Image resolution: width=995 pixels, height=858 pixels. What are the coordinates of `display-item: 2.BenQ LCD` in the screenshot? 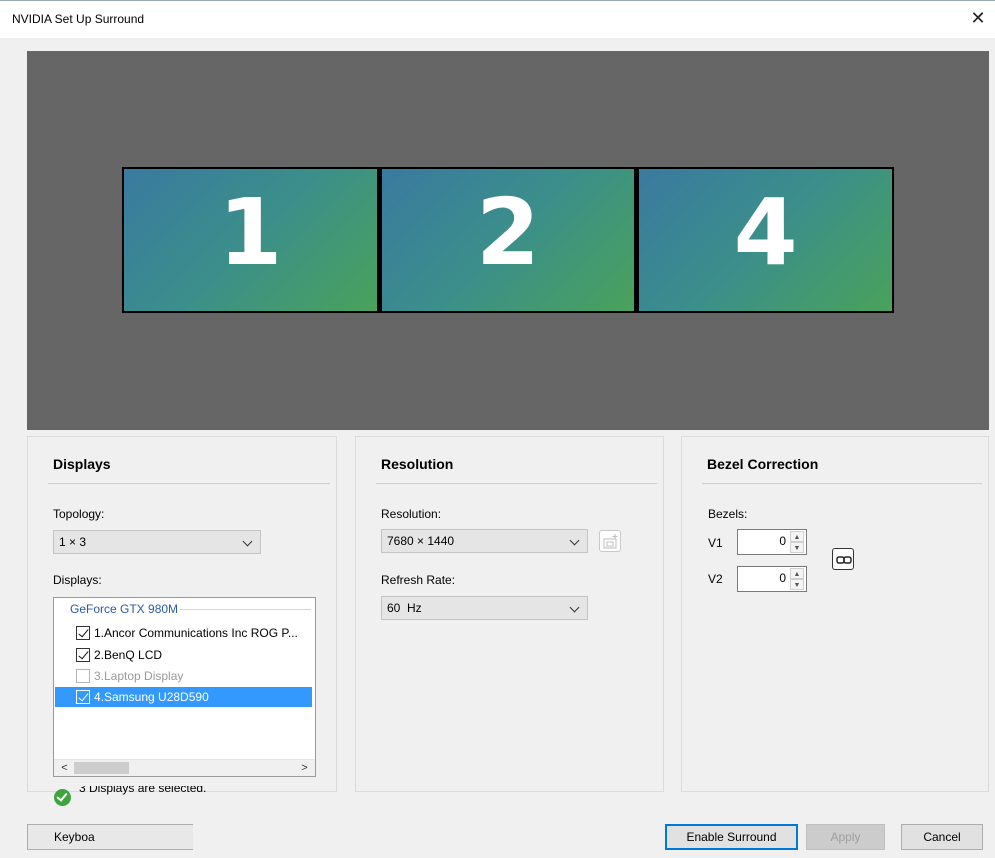 It's located at (183, 655).